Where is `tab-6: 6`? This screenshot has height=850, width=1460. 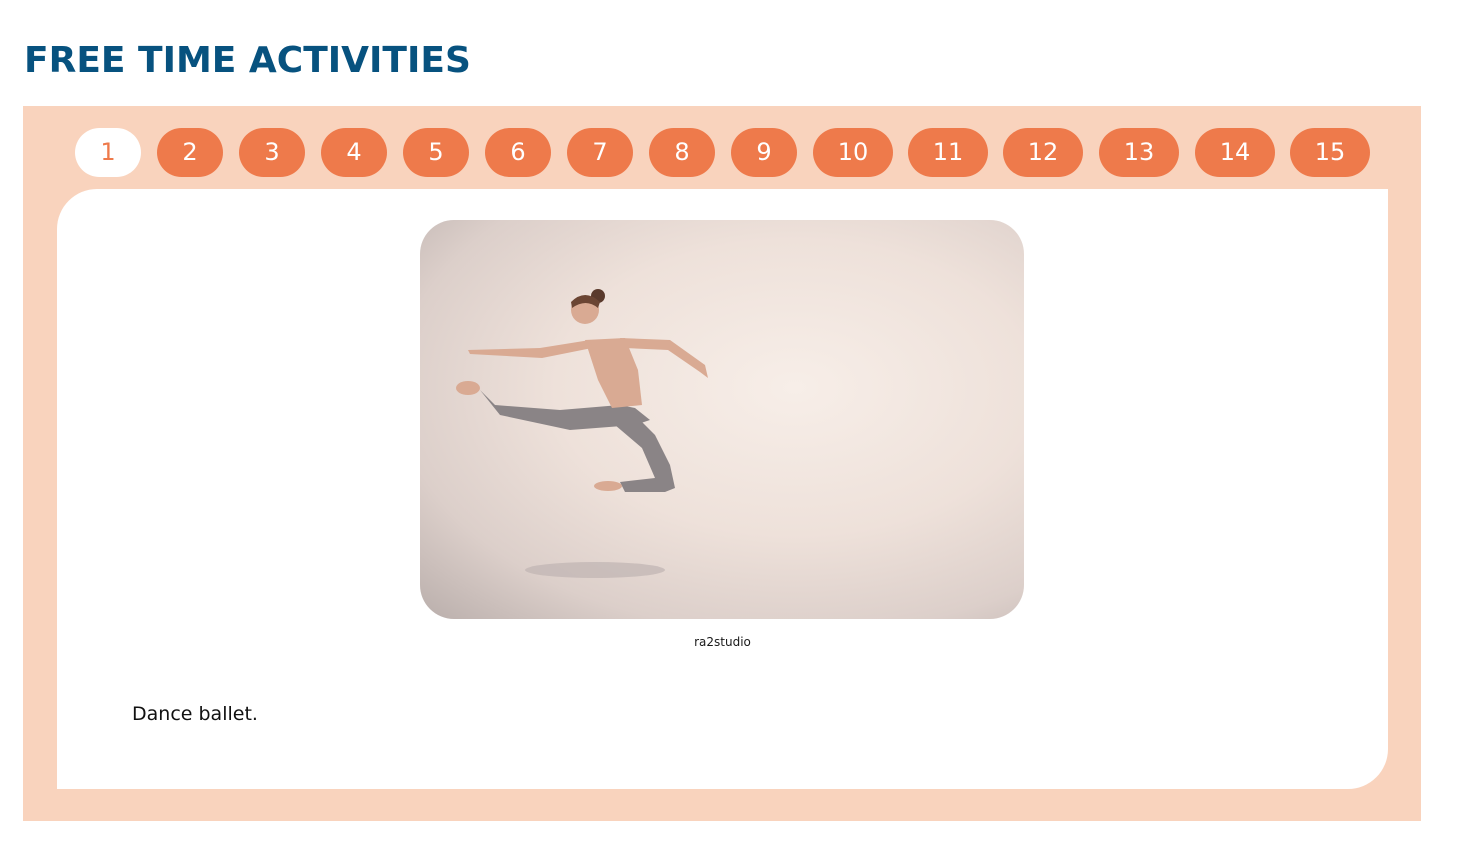
tab-6: 6 is located at coordinates (518, 152).